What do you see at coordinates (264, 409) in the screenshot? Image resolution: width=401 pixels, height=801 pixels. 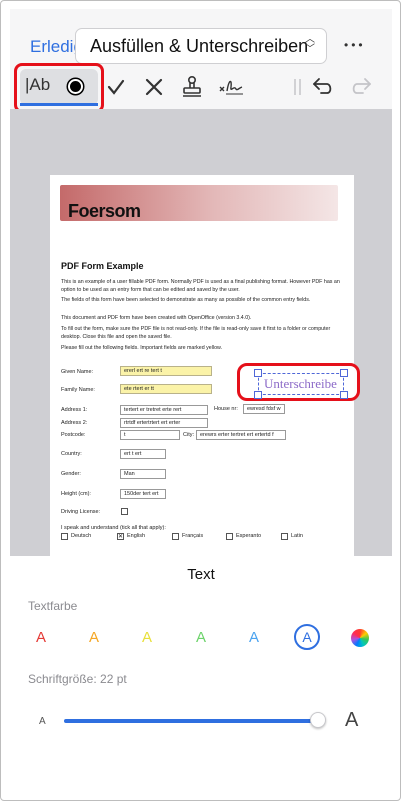 I see `house-nr-field: ewresd fdsf w` at bounding box center [264, 409].